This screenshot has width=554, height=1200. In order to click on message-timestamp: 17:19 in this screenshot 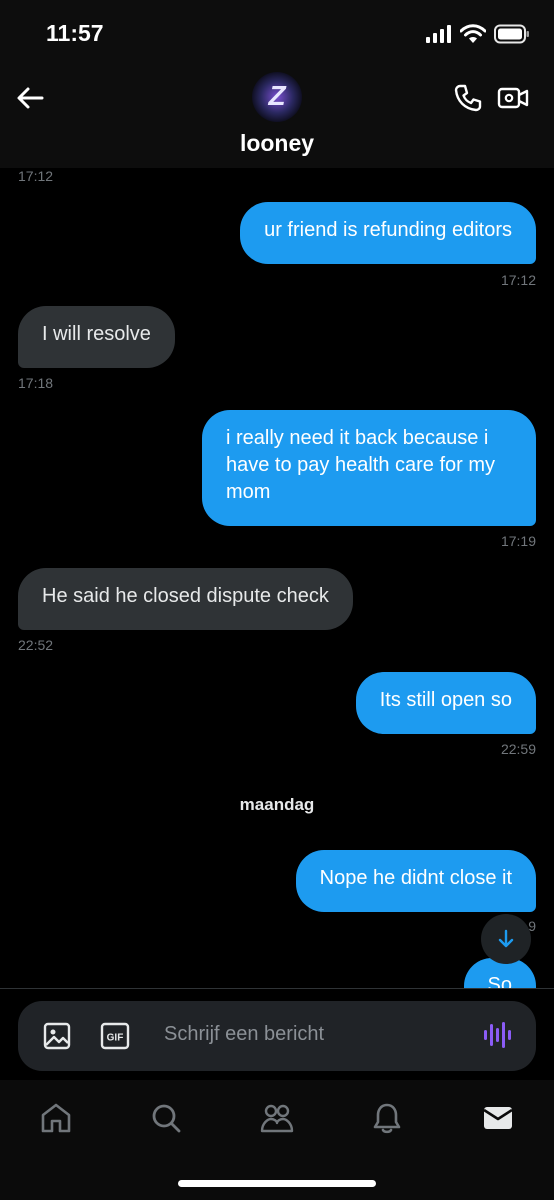, I will do `click(518, 541)`.